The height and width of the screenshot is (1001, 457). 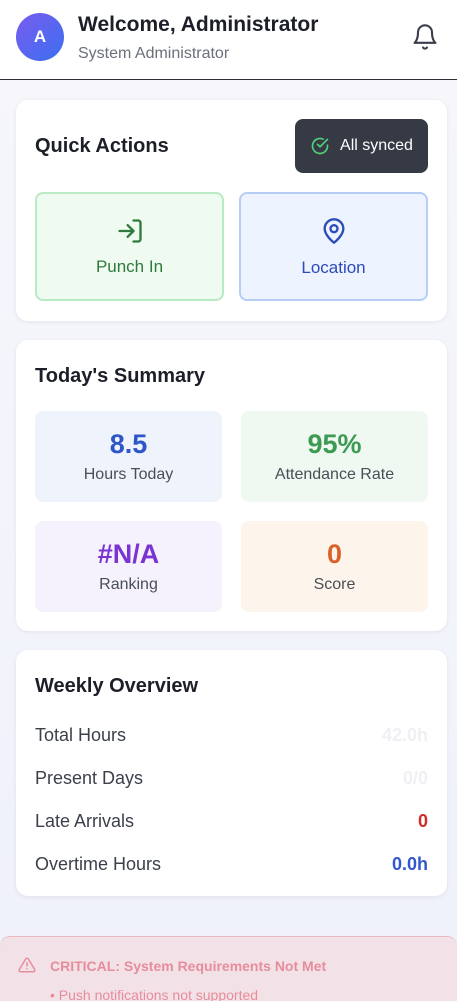 I want to click on bell-icon, so click(x=425, y=37).